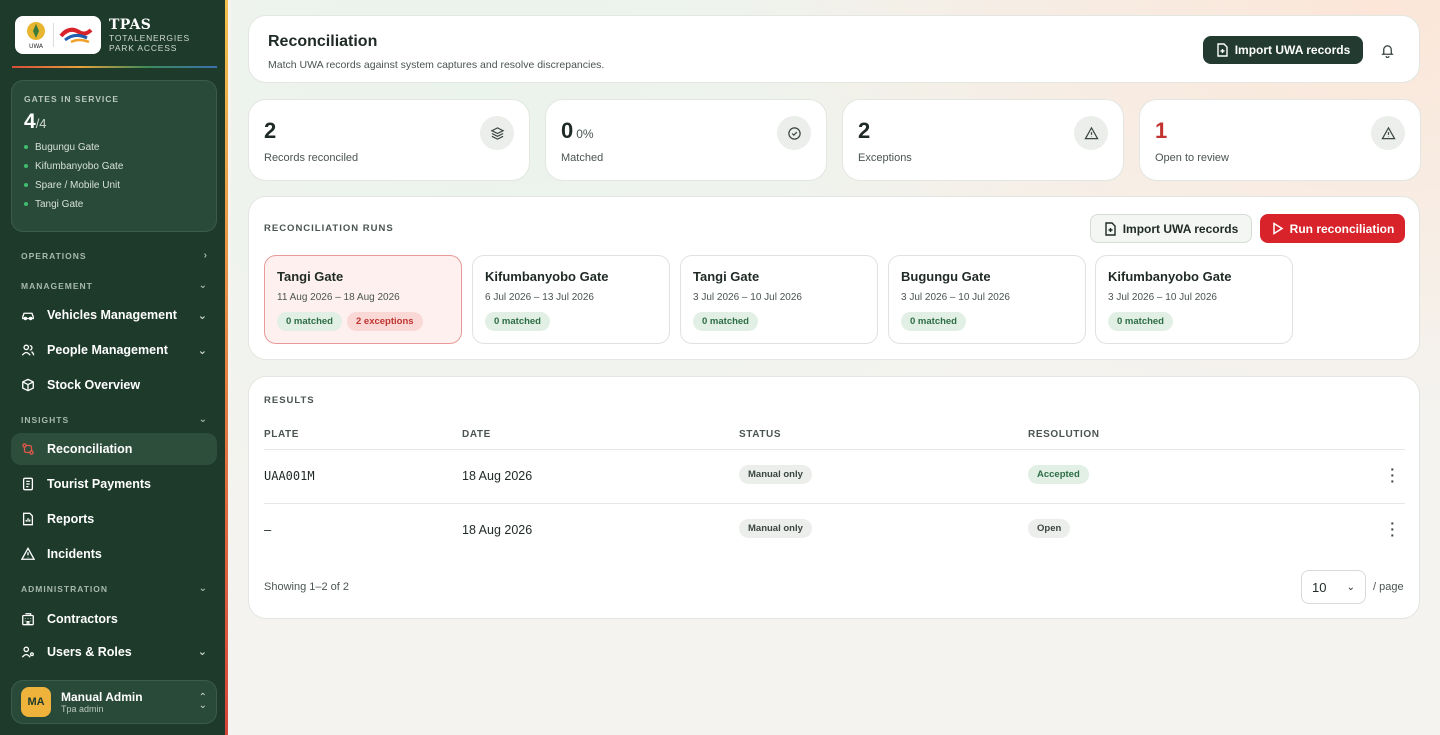 This screenshot has width=1440, height=735. What do you see at coordinates (760, 434) in the screenshot?
I see `column-header-status: STATUS` at bounding box center [760, 434].